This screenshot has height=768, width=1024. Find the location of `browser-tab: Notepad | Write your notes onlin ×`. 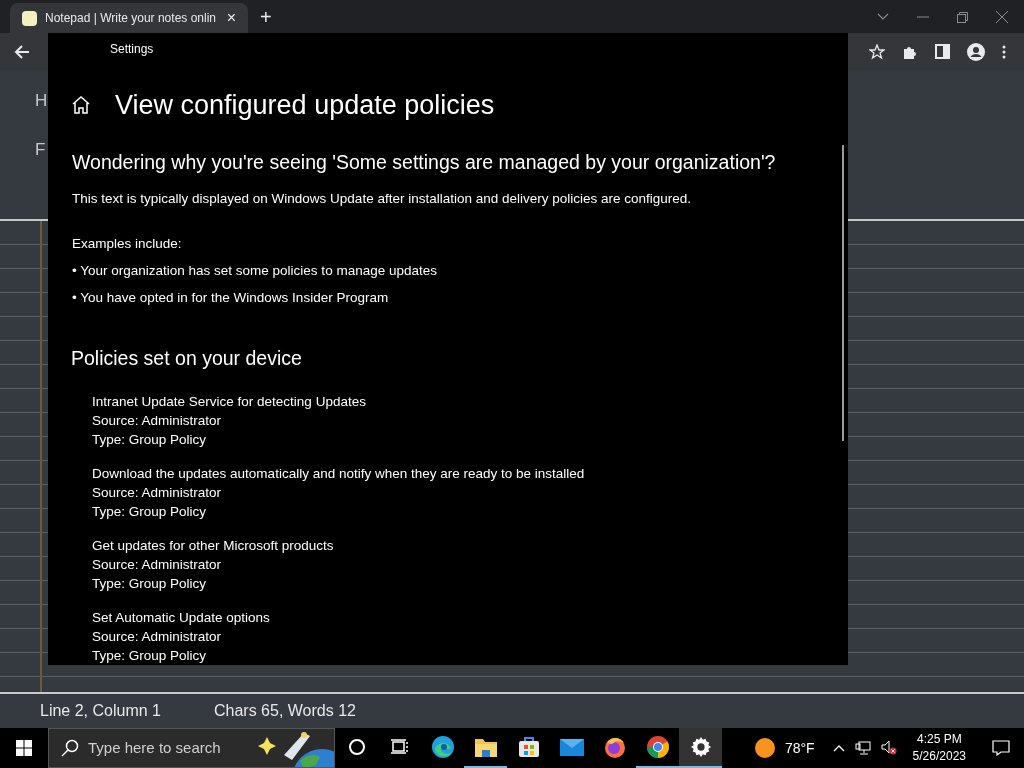

browser-tab: Notepad | Write your notes onlin × is located at coordinates (129, 18).